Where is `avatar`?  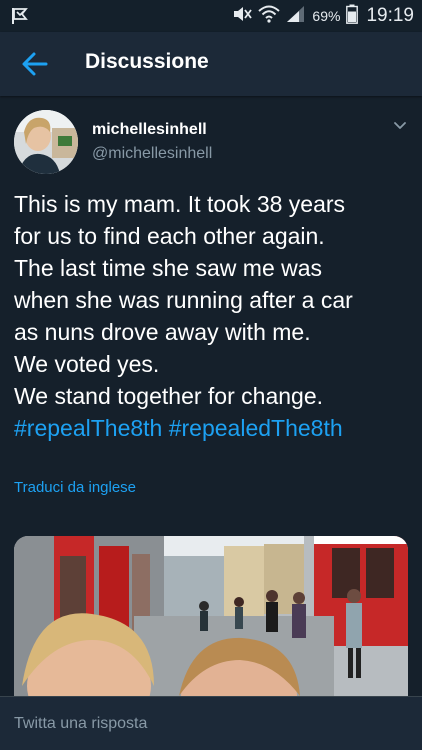
avatar is located at coordinates (46, 142).